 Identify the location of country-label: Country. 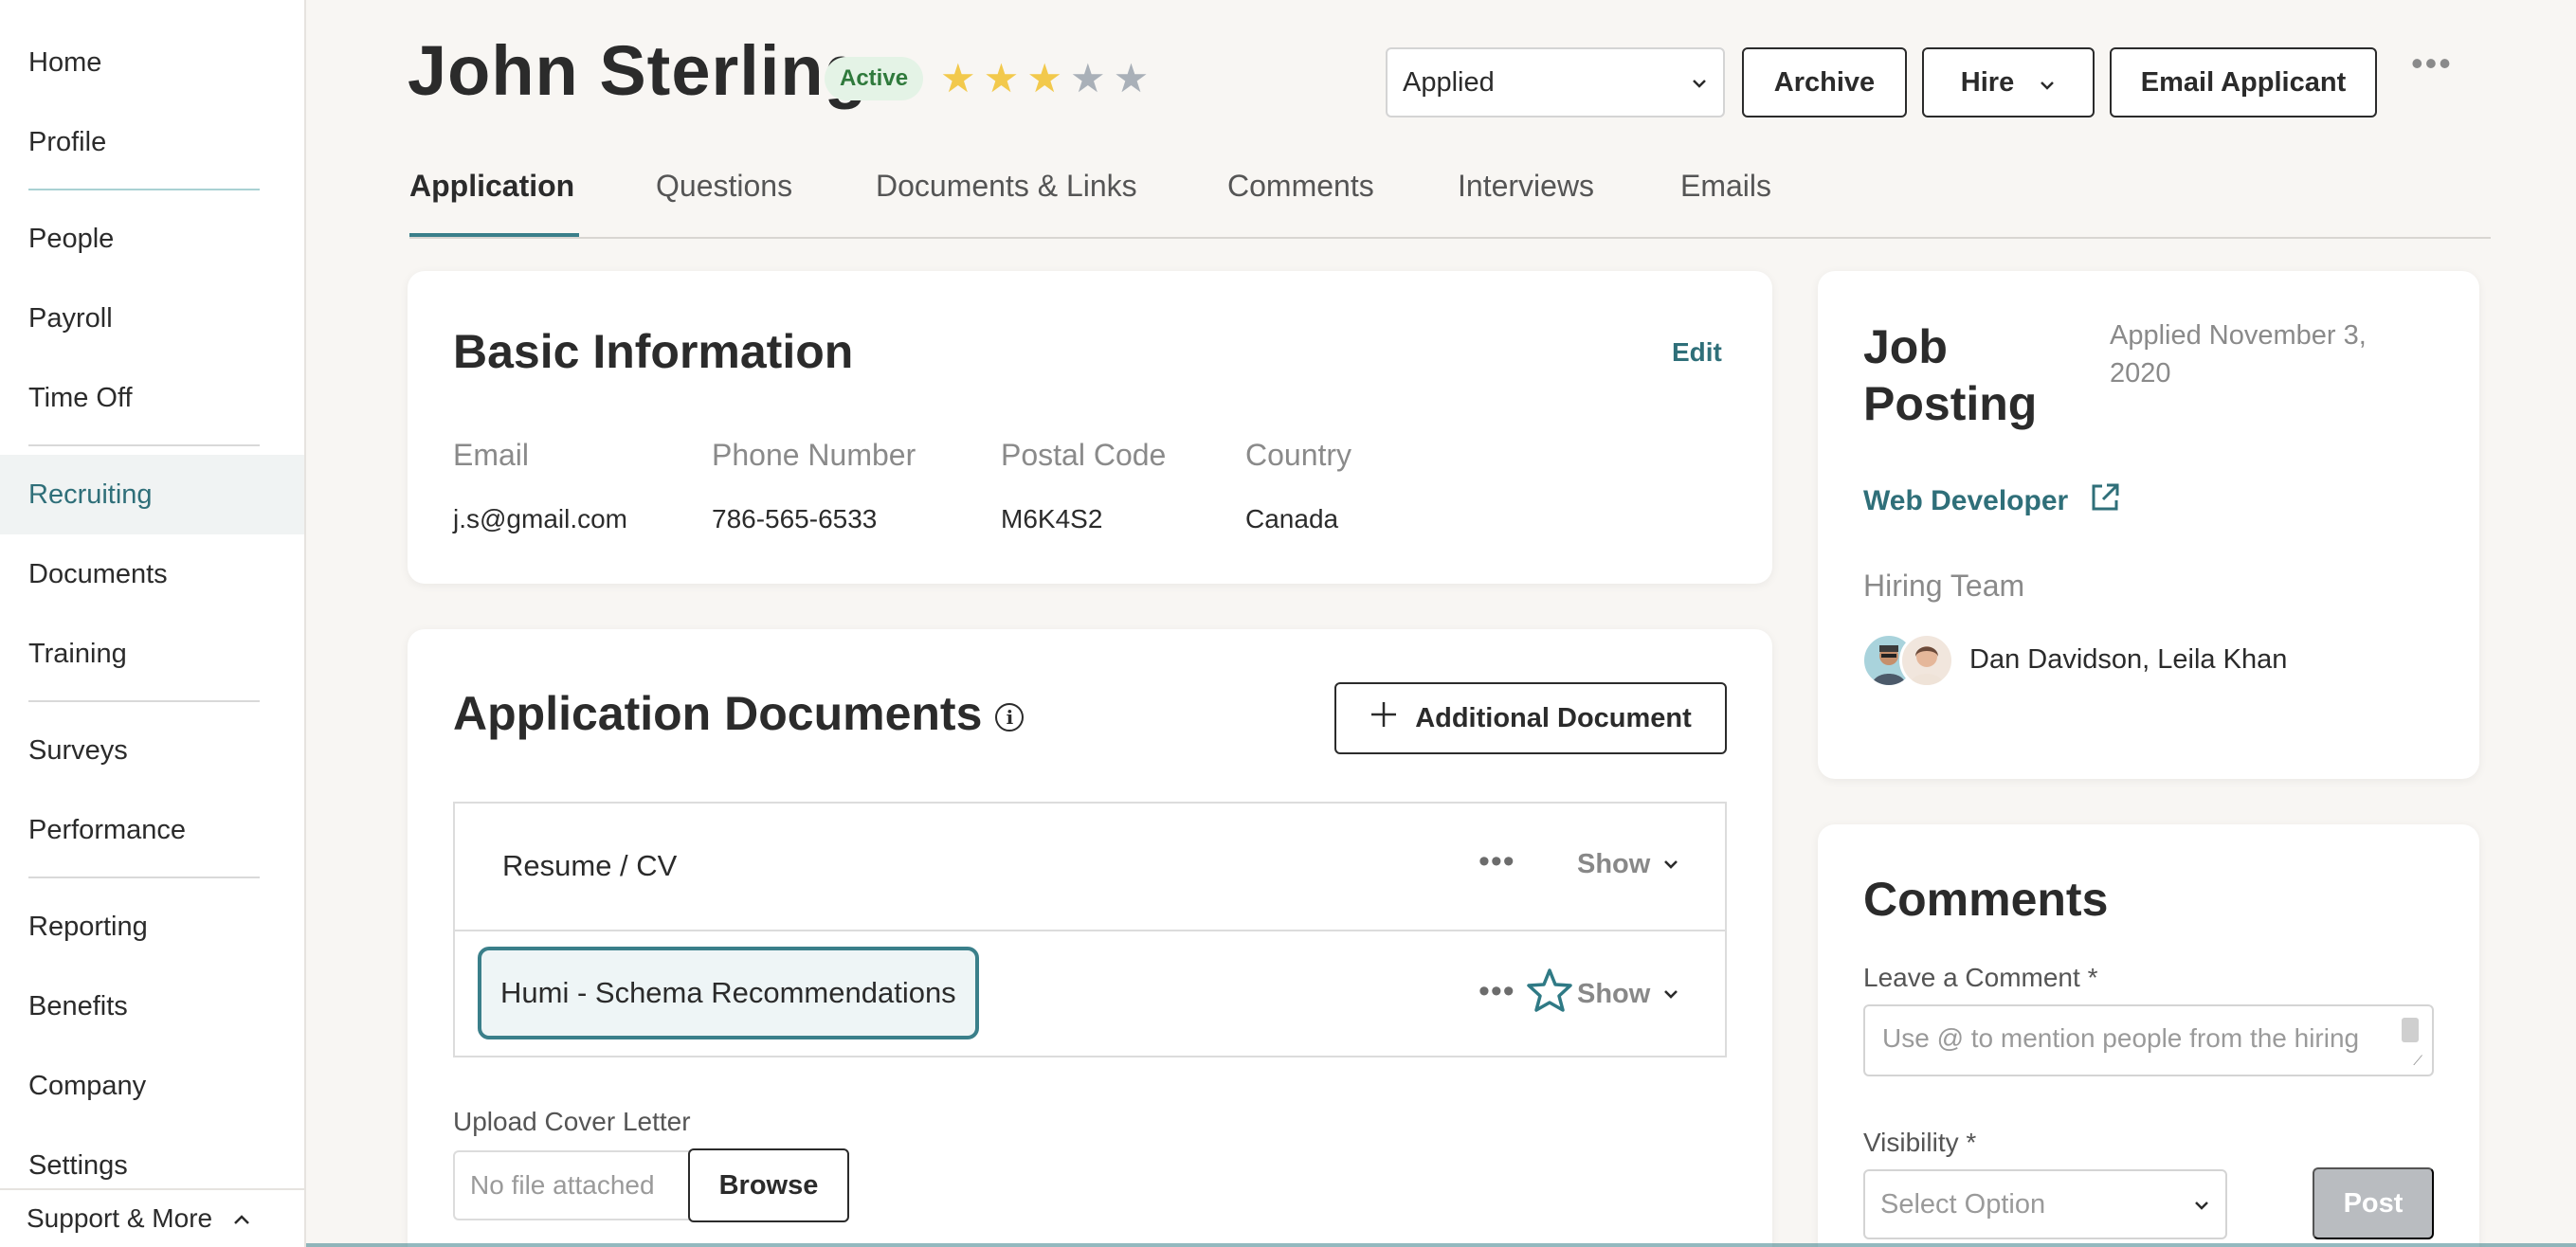
(1298, 455).